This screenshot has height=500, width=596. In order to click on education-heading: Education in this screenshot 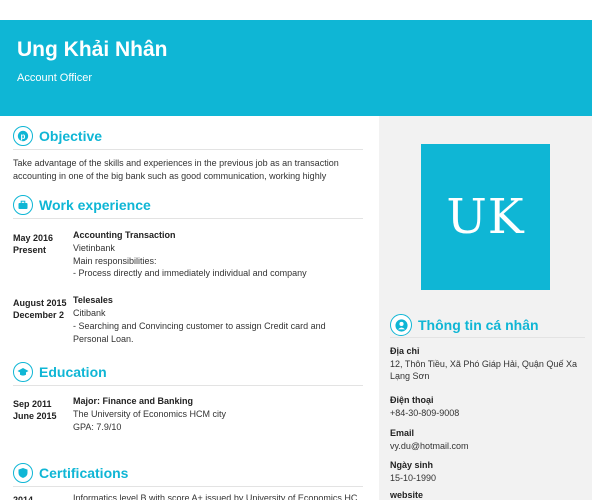, I will do `click(60, 372)`.